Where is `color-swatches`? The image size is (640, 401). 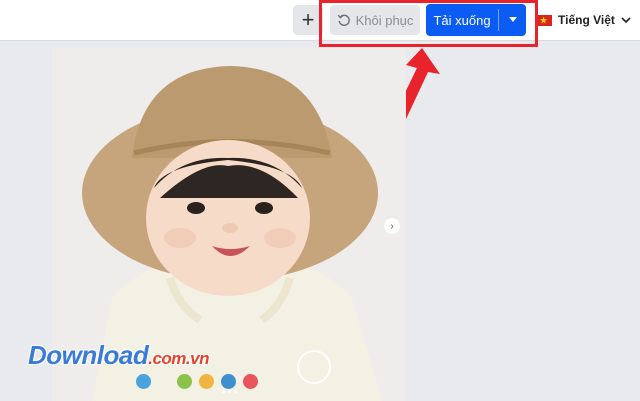 color-swatches is located at coordinates (197, 381).